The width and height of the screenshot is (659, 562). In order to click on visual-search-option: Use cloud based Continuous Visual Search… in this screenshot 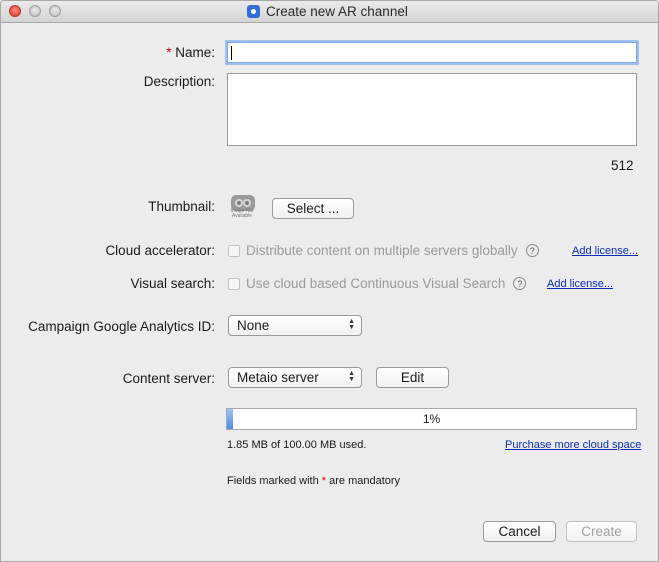, I will do `click(377, 283)`.